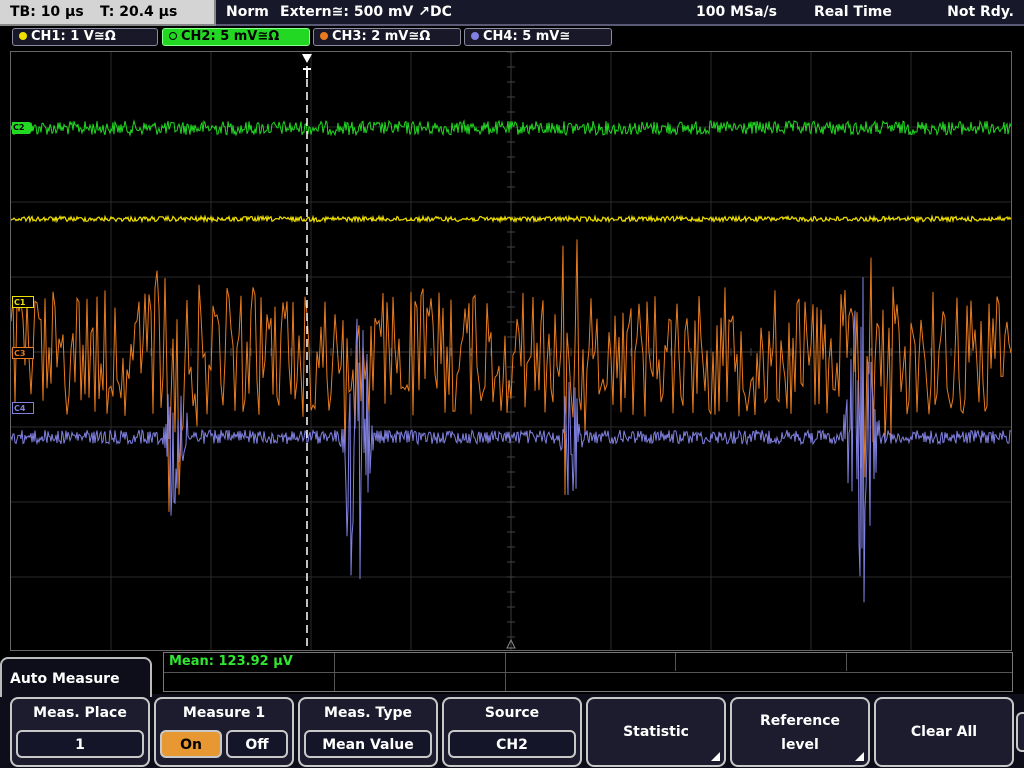 The width and height of the screenshot is (1024, 768). What do you see at coordinates (230, 36) in the screenshot?
I see `ch2-label: CH2: 5 mV≅Ω` at bounding box center [230, 36].